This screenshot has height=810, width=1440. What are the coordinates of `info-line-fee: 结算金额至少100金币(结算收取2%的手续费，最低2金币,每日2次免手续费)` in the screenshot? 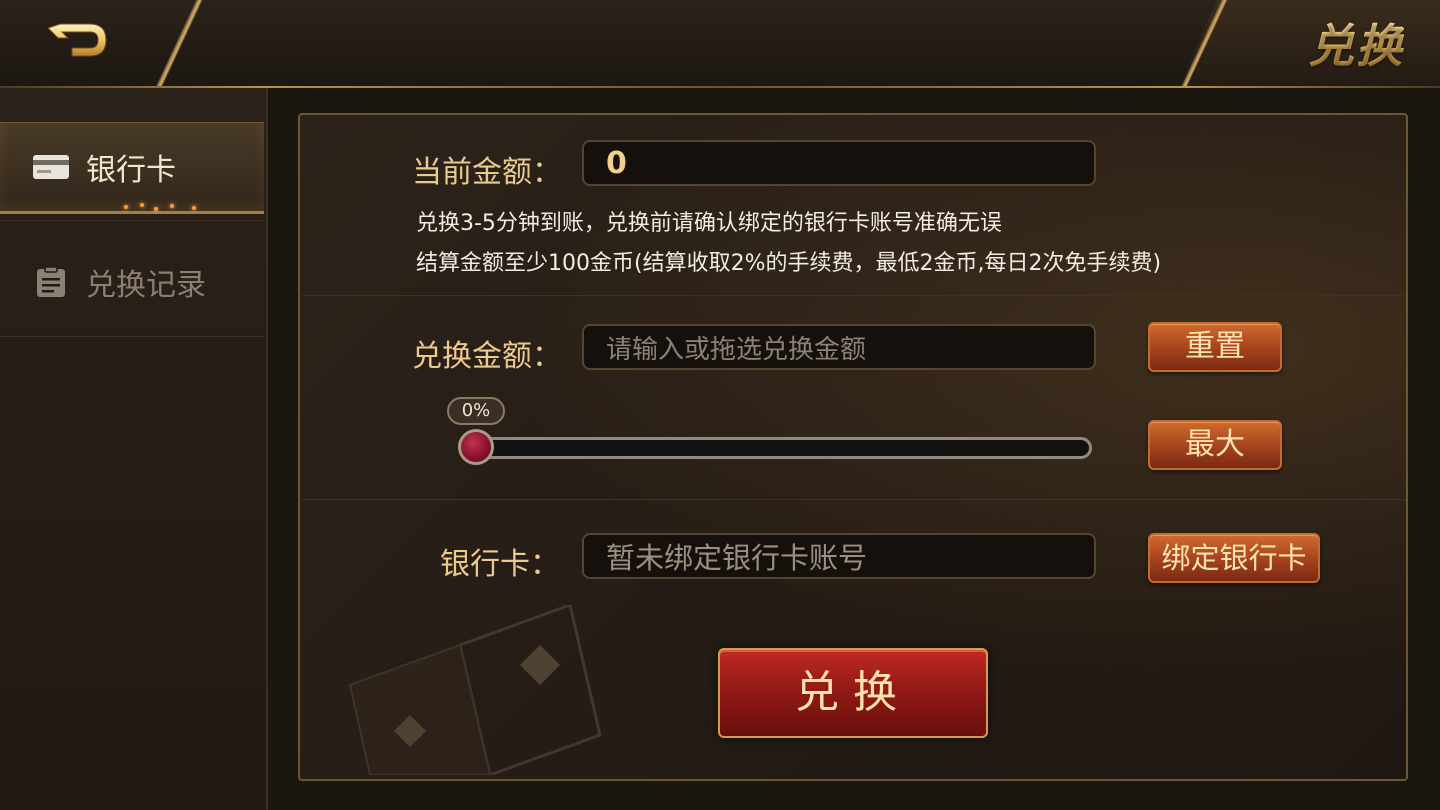 It's located at (789, 263).